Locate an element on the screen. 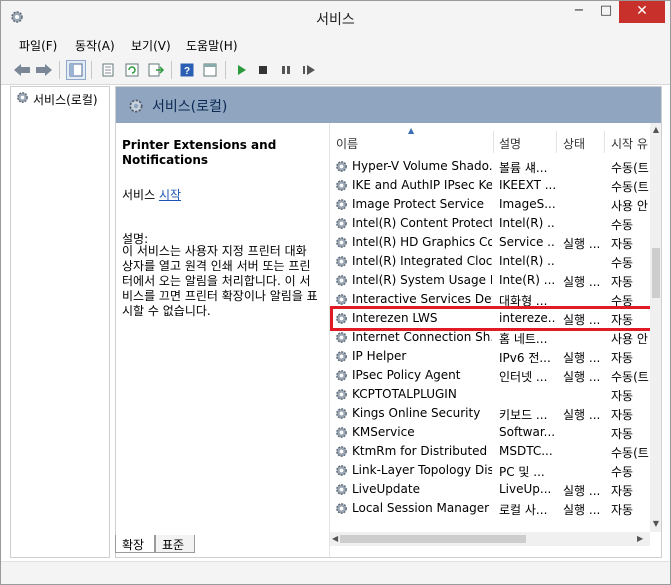  minimize-button: − is located at coordinates (579, 12).